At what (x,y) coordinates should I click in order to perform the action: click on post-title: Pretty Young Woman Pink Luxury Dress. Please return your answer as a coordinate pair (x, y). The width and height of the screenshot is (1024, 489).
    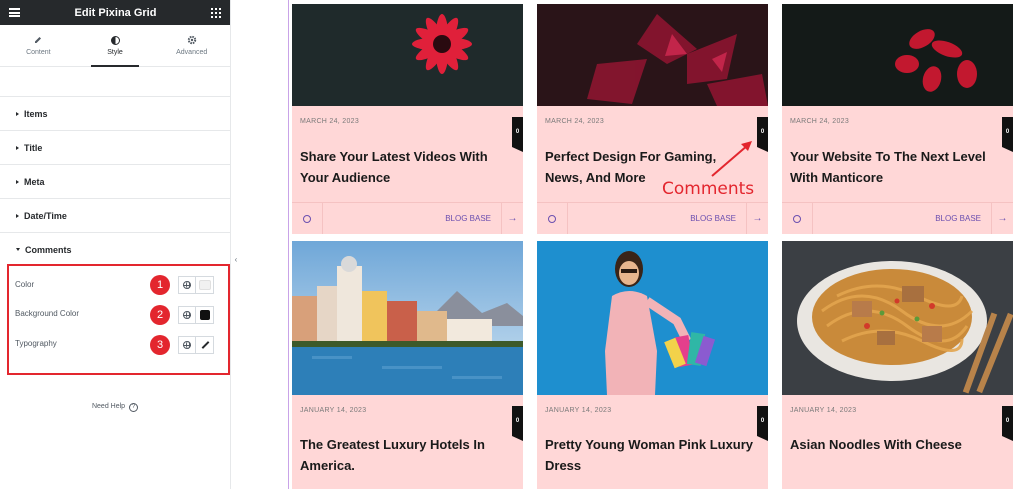
    Looking at the image, I should click on (650, 455).